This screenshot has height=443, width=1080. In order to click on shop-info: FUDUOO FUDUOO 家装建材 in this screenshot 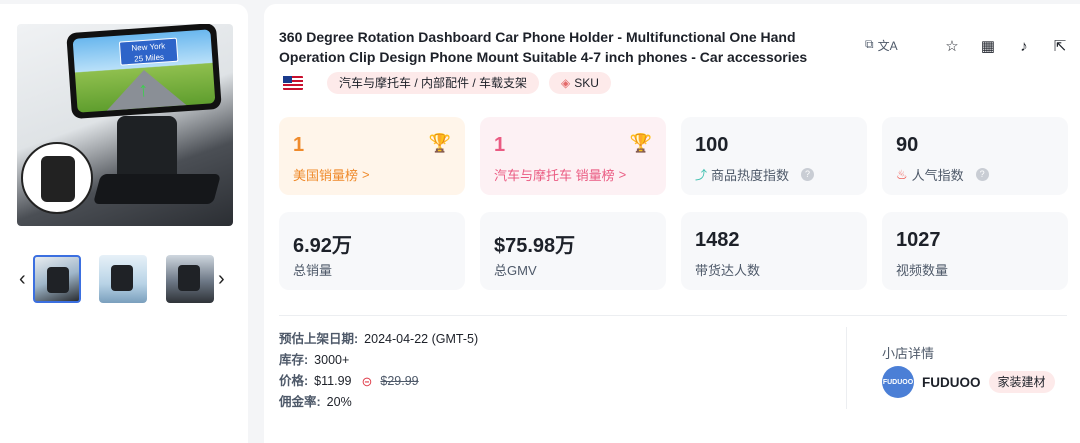, I will do `click(968, 382)`.